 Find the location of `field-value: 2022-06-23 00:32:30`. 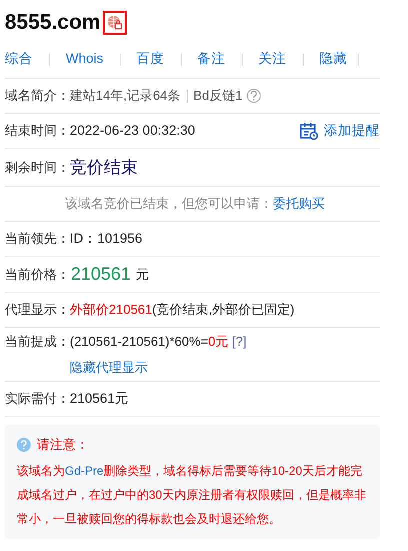

field-value: 2022-06-23 00:32:30 is located at coordinates (133, 131).